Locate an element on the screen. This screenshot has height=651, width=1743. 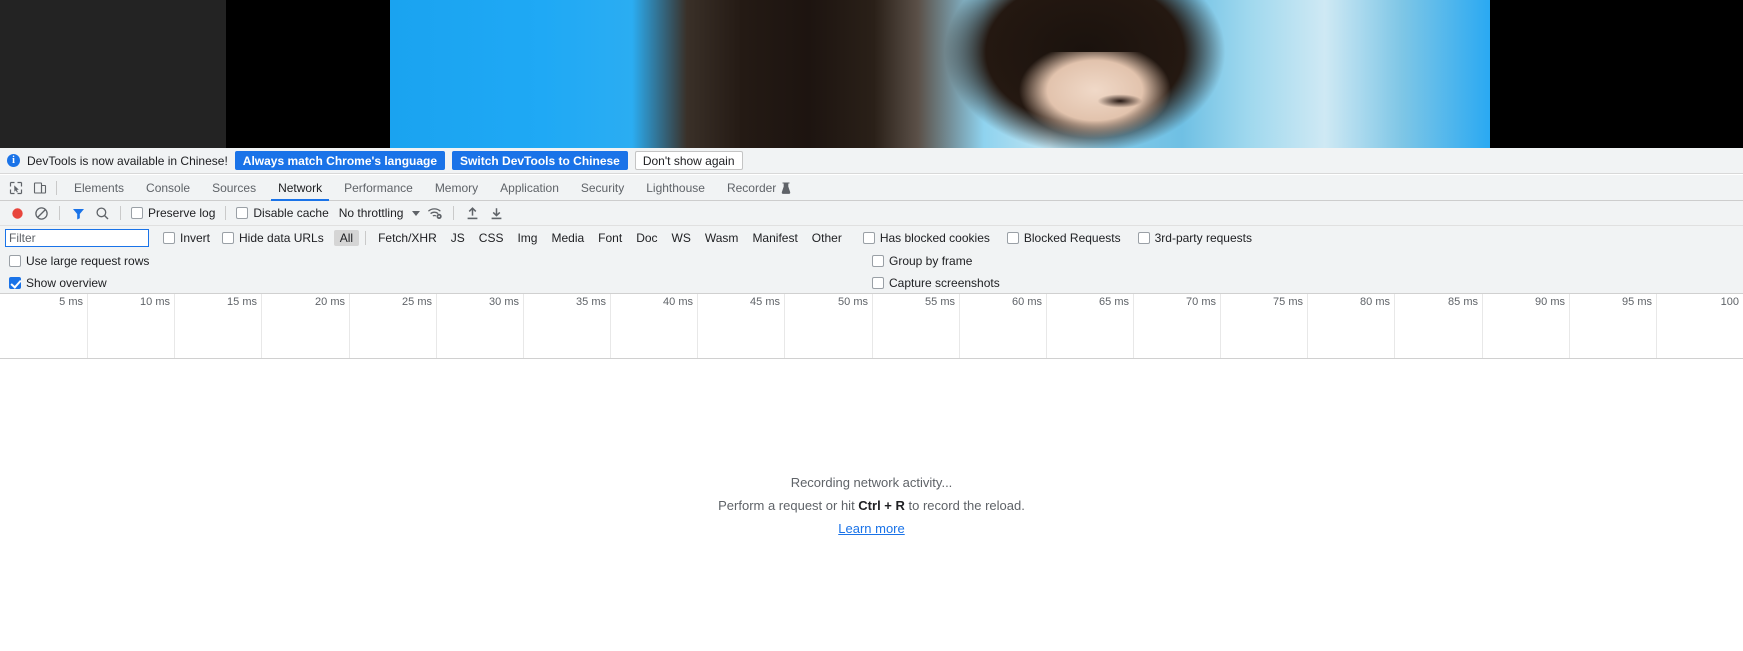
tab-console: Console is located at coordinates (168, 188).